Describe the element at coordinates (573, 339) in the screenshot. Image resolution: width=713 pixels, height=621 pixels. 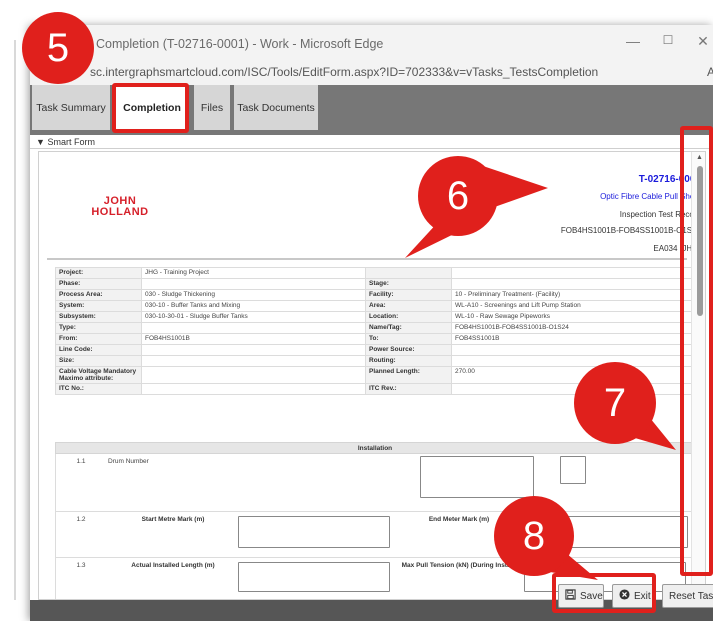
I see `field-value: FOB4SS1001B` at that location.